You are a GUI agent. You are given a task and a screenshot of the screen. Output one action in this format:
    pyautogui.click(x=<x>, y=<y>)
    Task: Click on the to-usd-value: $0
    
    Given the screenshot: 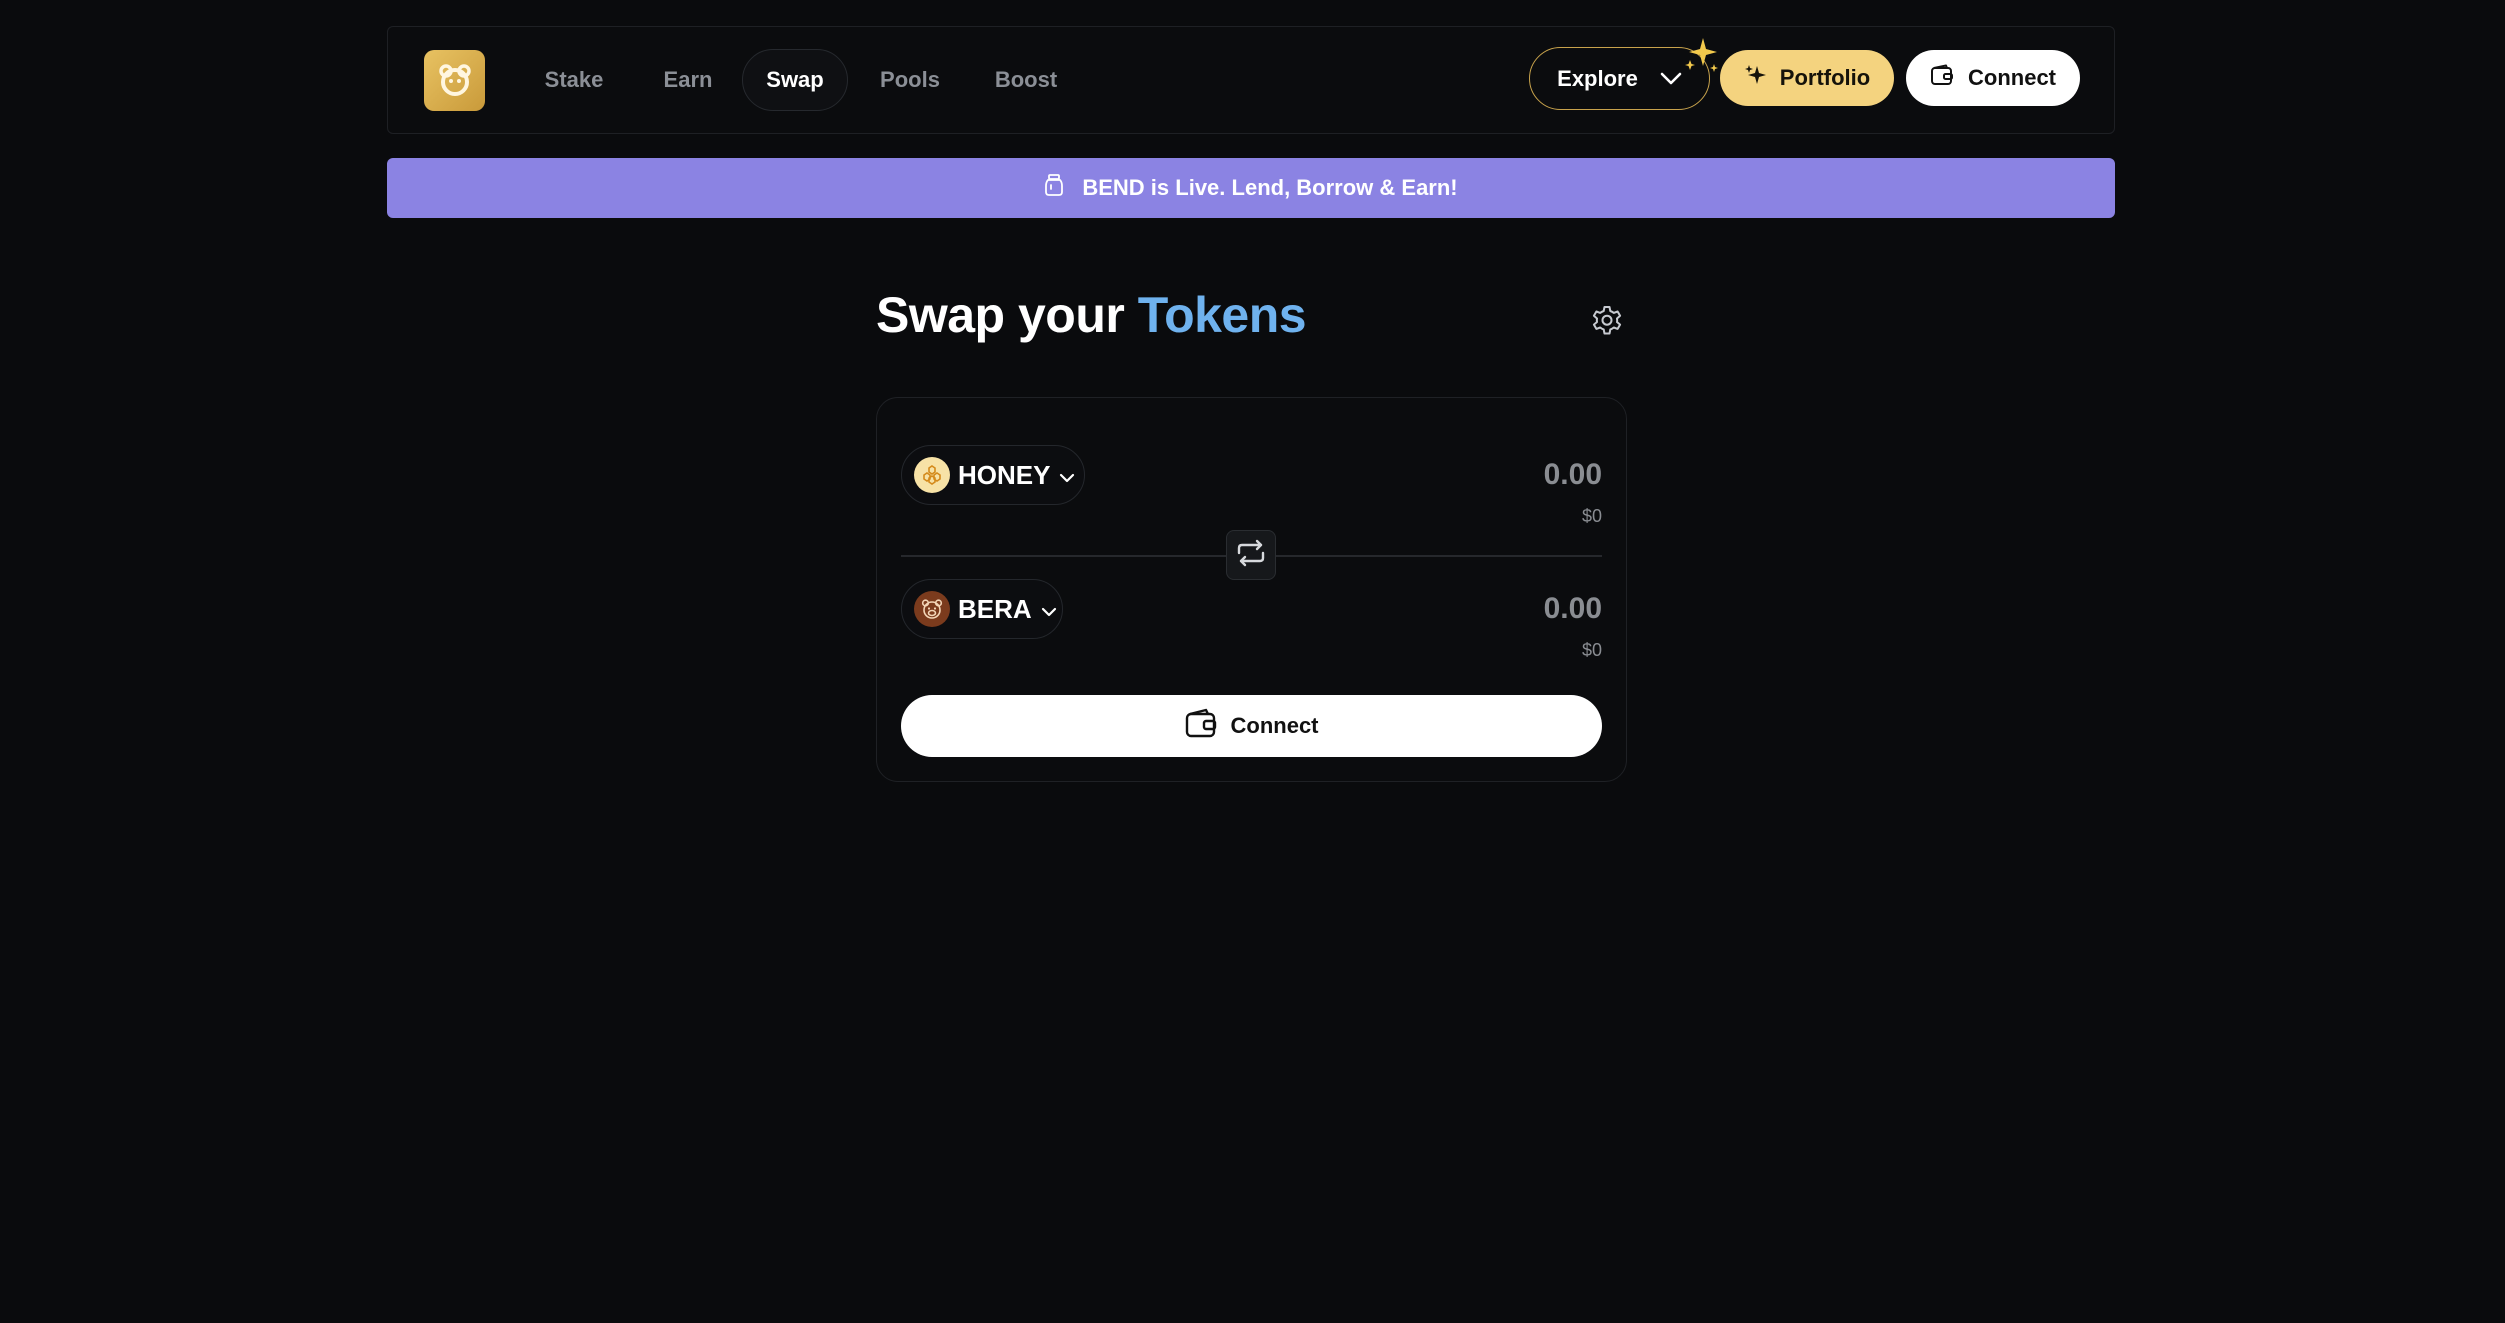 What is the action you would take?
    pyautogui.click(x=1591, y=650)
    